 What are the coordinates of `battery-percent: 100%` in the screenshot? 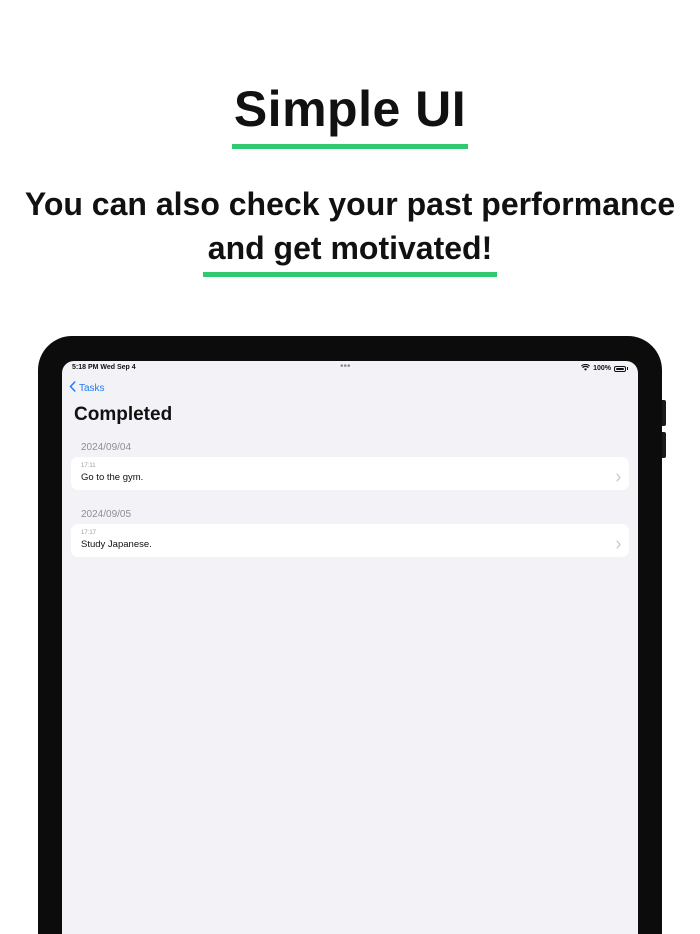 It's located at (602, 368).